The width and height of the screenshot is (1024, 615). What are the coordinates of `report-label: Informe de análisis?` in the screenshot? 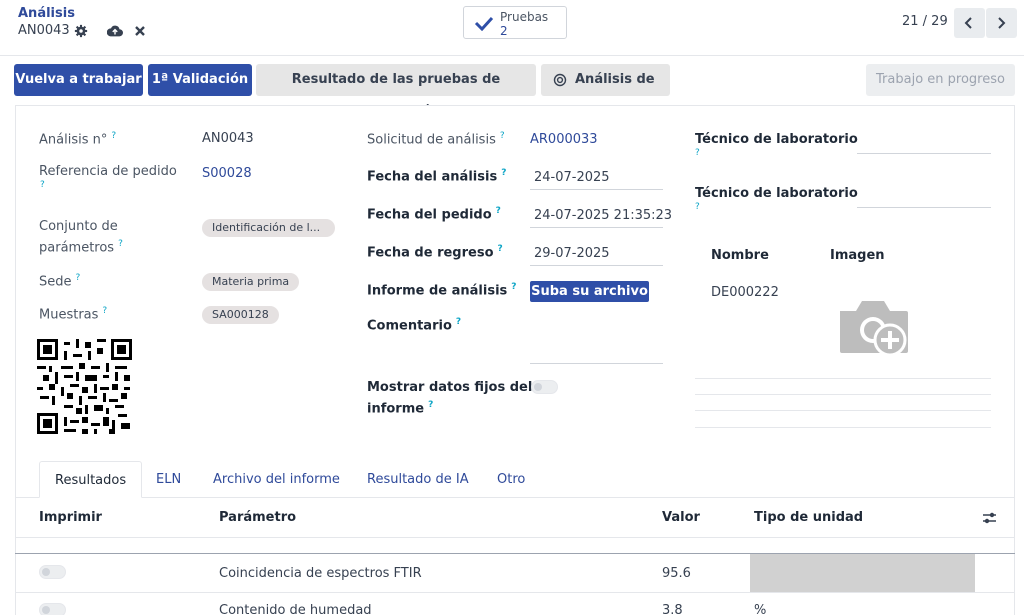 It's located at (442, 290).